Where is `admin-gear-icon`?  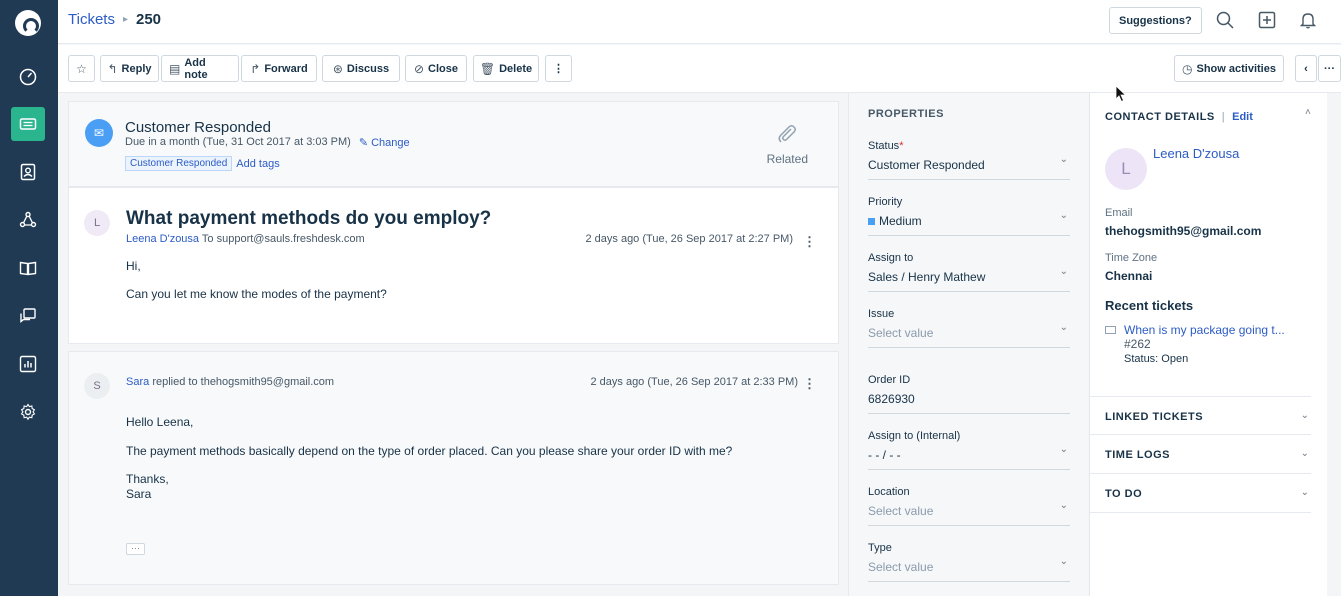
admin-gear-icon is located at coordinates (28, 412).